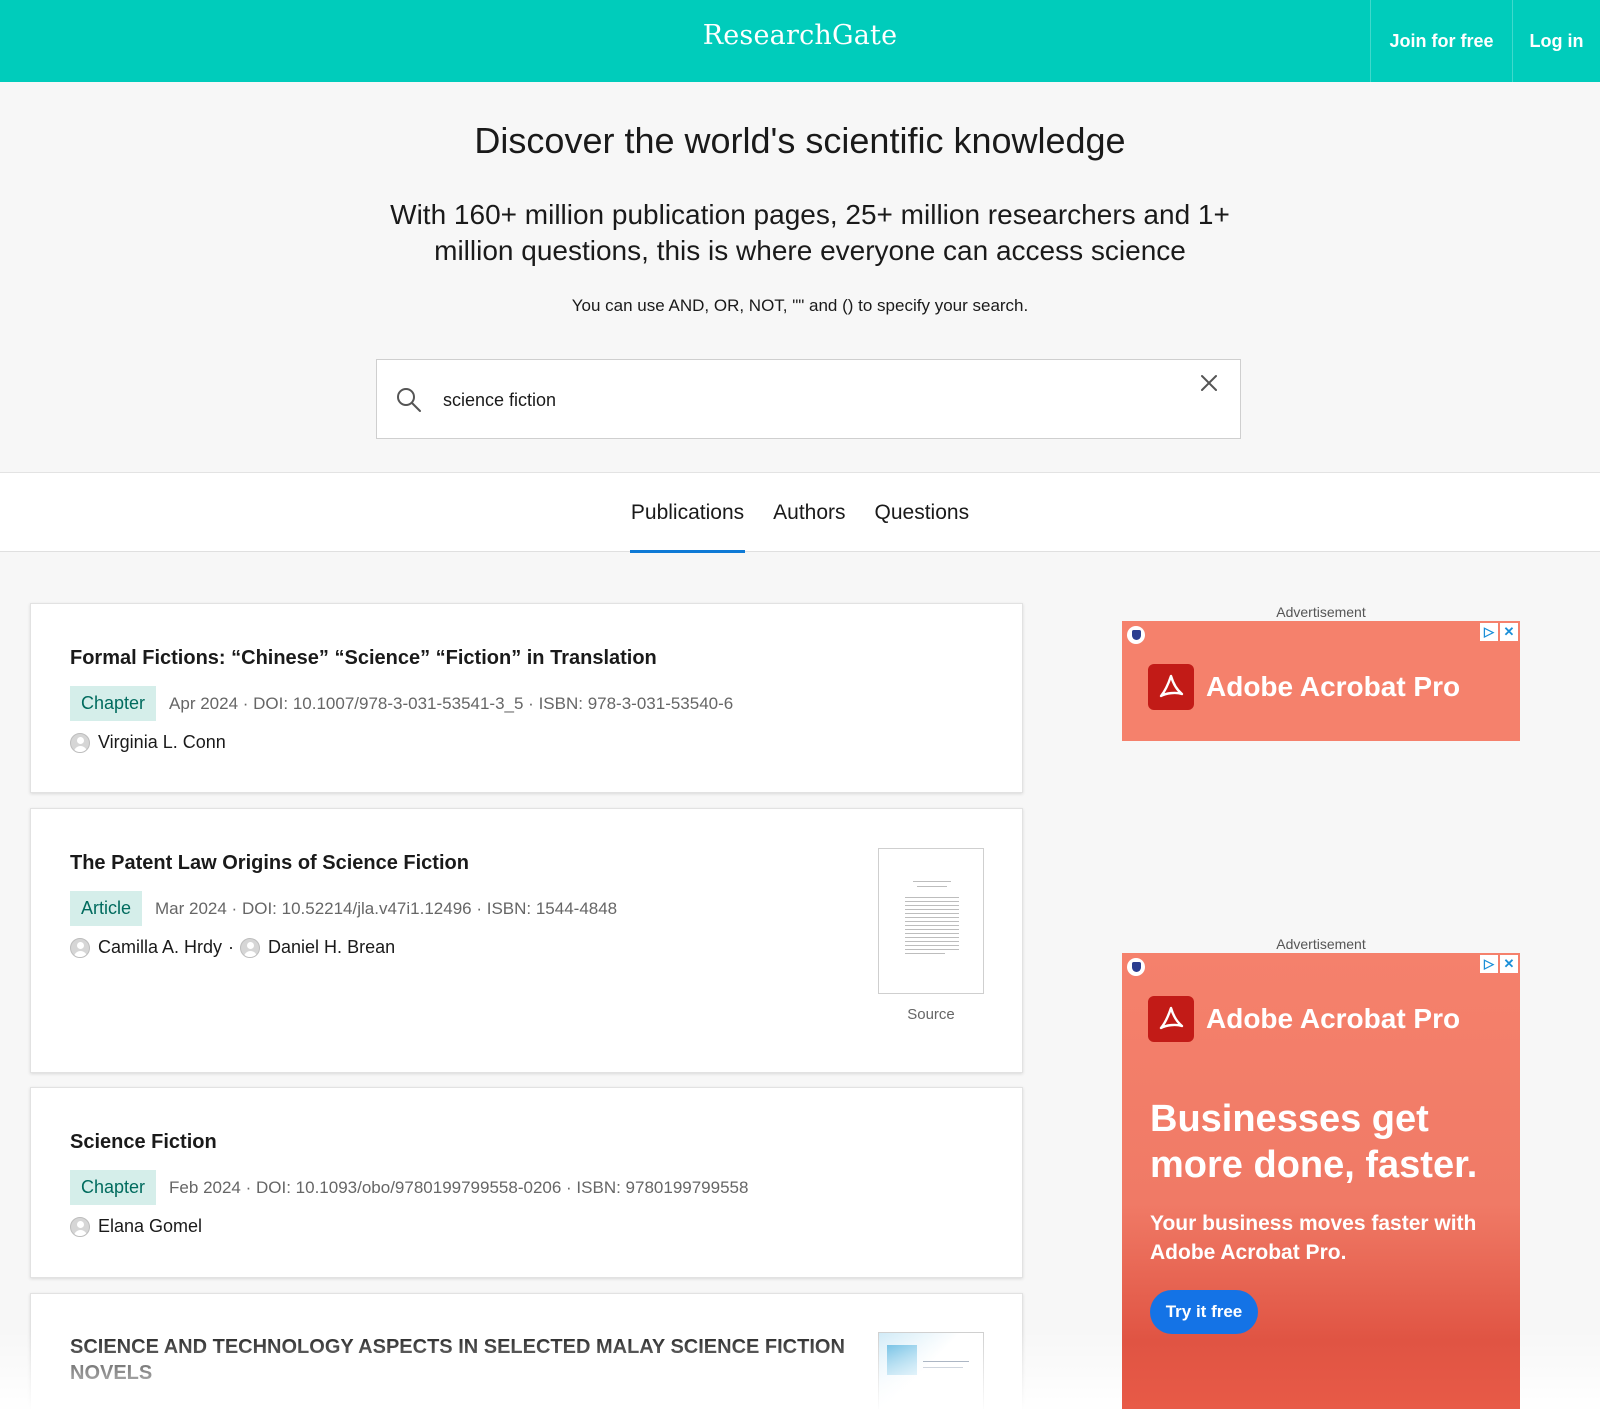 The width and height of the screenshot is (1600, 1409). What do you see at coordinates (687, 513) in the screenshot?
I see `tab-publications: Publications` at bounding box center [687, 513].